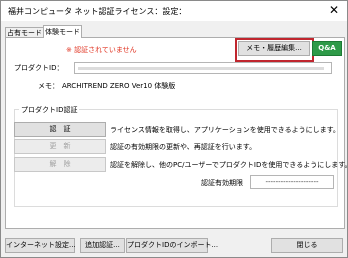 The image size is (348, 258). I want to click on highlight-frame, so click(274, 50).